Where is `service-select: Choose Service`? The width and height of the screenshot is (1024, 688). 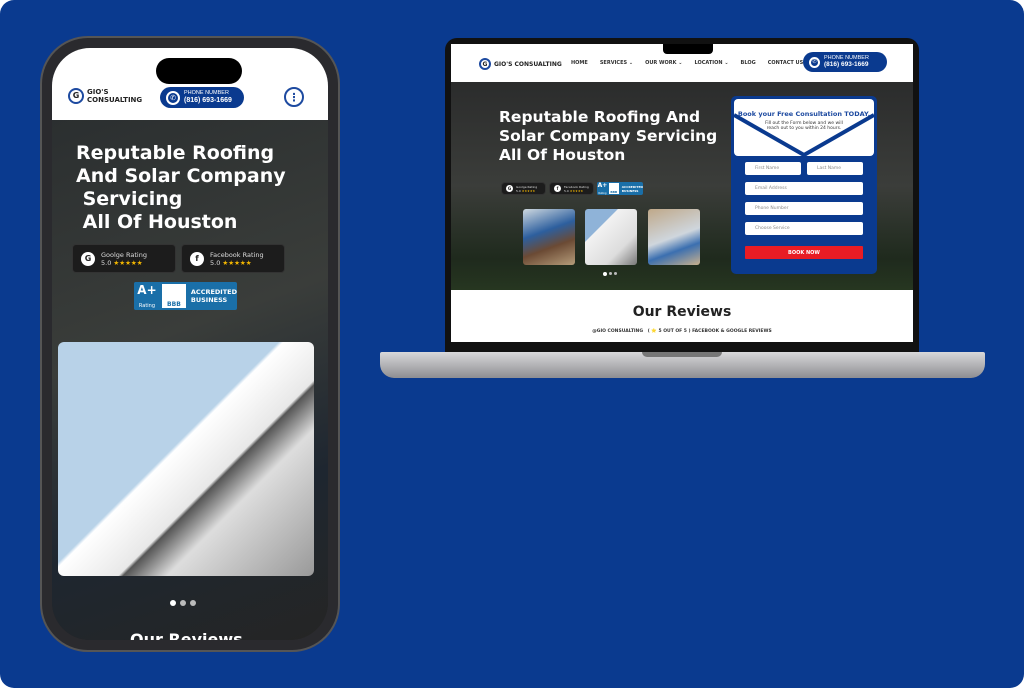 service-select: Choose Service is located at coordinates (804, 228).